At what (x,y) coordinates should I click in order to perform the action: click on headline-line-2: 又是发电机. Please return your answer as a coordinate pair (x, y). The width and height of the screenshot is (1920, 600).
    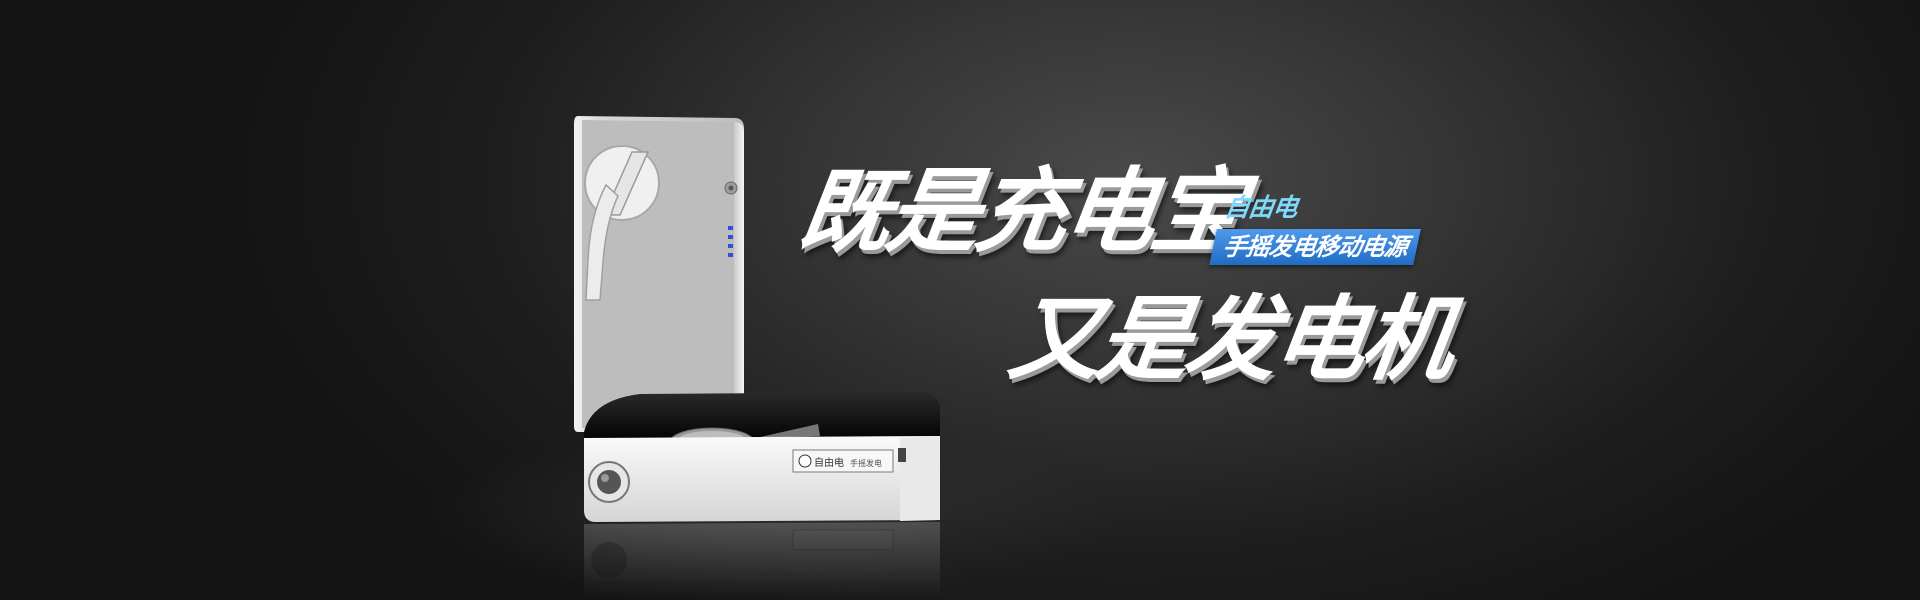
    Looking at the image, I should click on (1230, 339).